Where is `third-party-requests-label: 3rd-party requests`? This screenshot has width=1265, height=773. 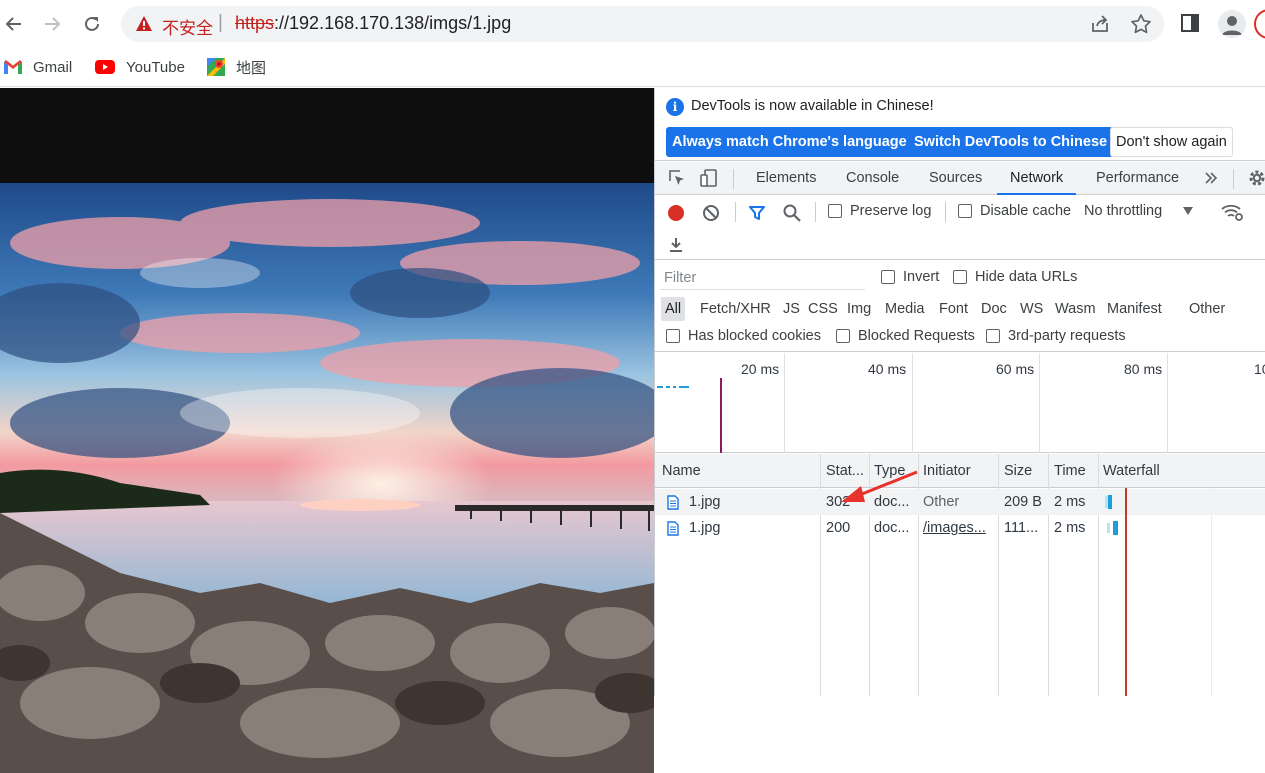 third-party-requests-label: 3rd-party requests is located at coordinates (1067, 336).